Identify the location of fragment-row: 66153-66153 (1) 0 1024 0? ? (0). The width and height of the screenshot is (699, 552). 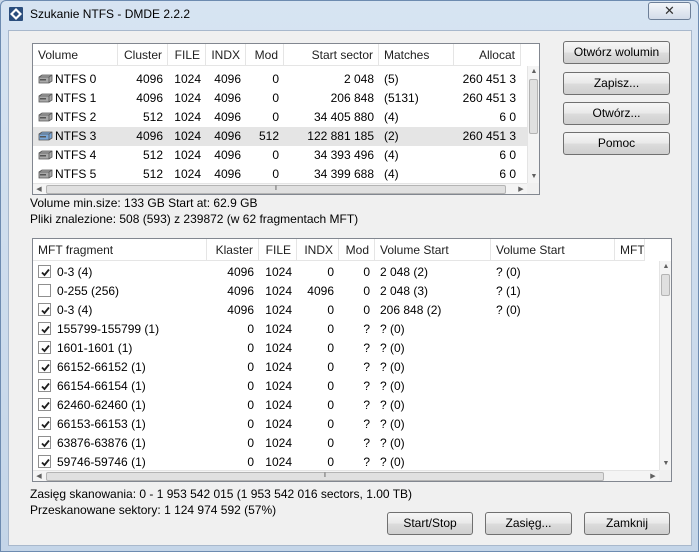
(346, 424).